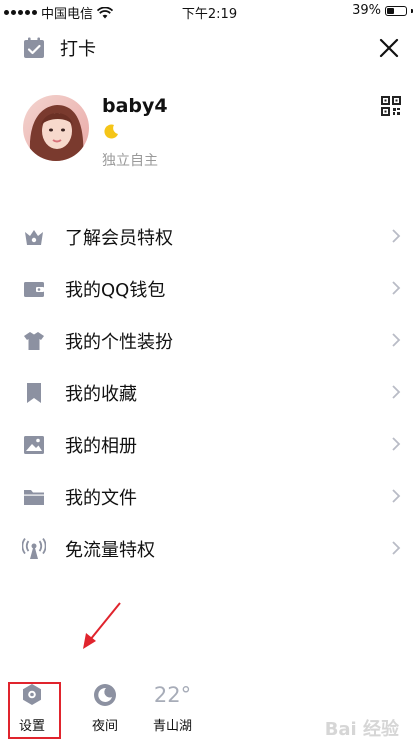  What do you see at coordinates (173, 726) in the screenshot?
I see `city-label: 青山湖` at bounding box center [173, 726].